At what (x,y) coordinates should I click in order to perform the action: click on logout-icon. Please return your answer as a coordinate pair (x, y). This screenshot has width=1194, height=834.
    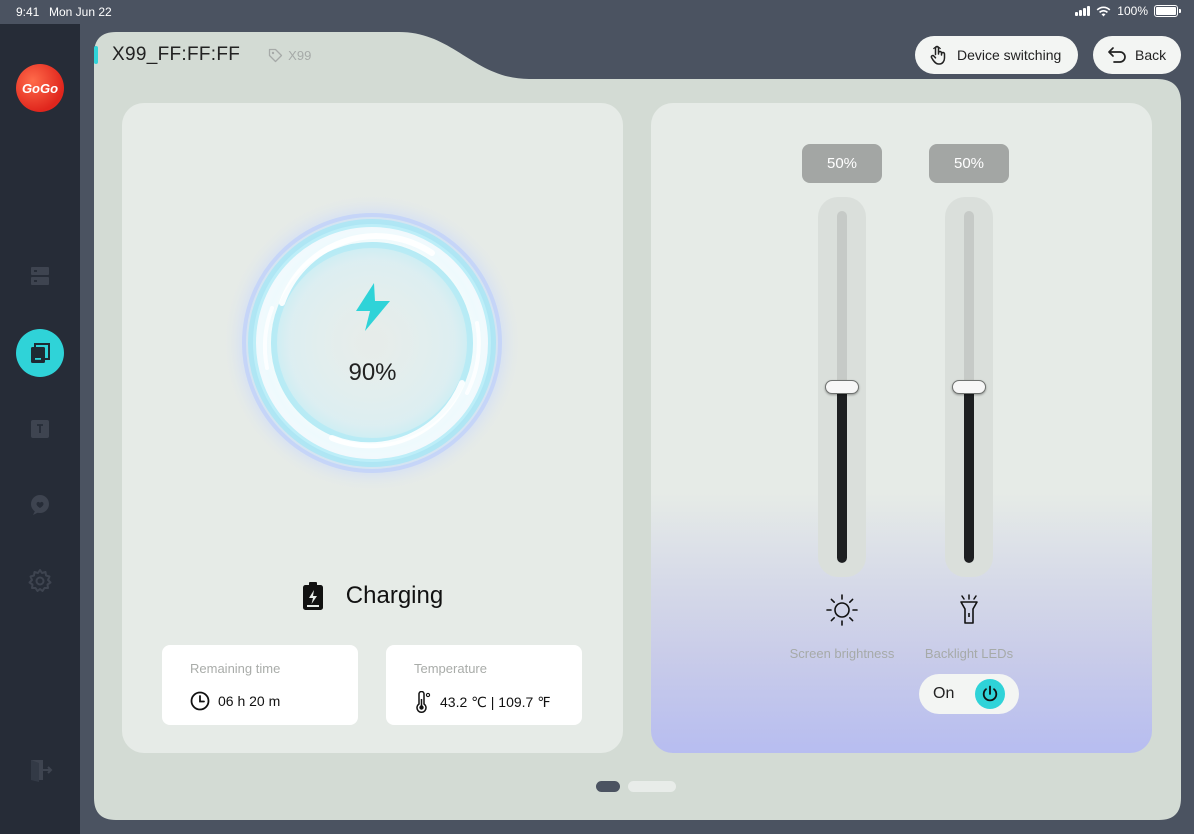
    Looking at the image, I should click on (42, 771).